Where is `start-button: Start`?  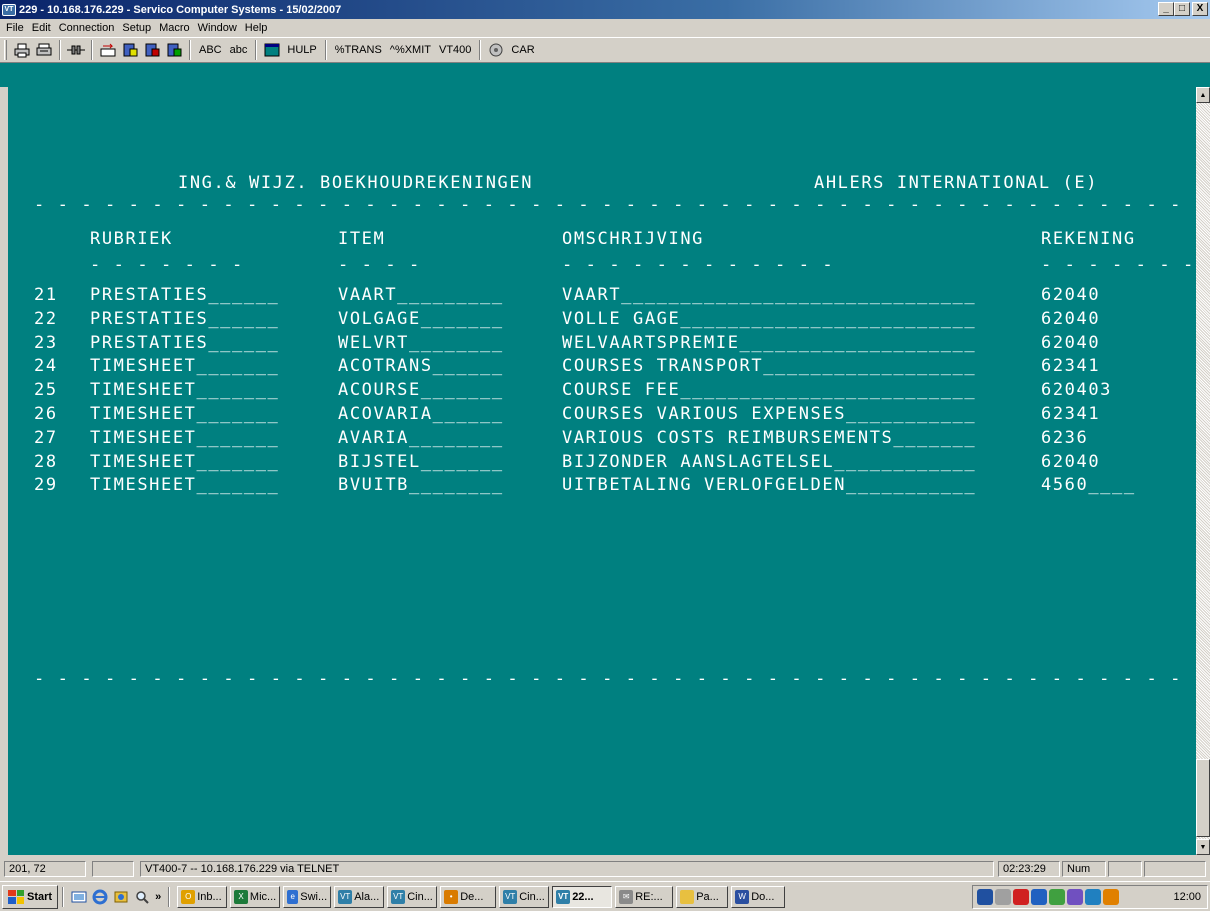 start-button: Start is located at coordinates (30, 896).